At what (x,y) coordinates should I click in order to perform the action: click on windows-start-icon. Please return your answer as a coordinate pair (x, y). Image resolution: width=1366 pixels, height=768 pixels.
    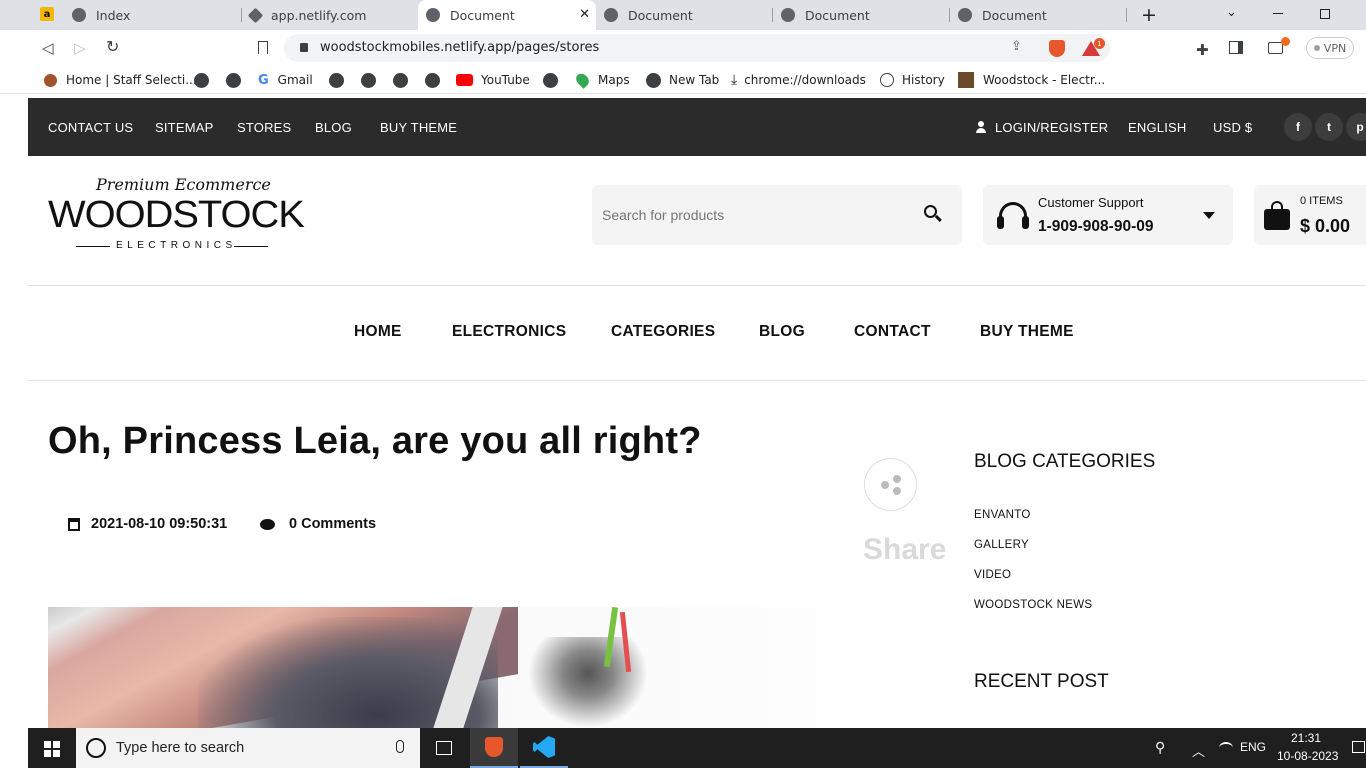
    Looking at the image, I should click on (52, 749).